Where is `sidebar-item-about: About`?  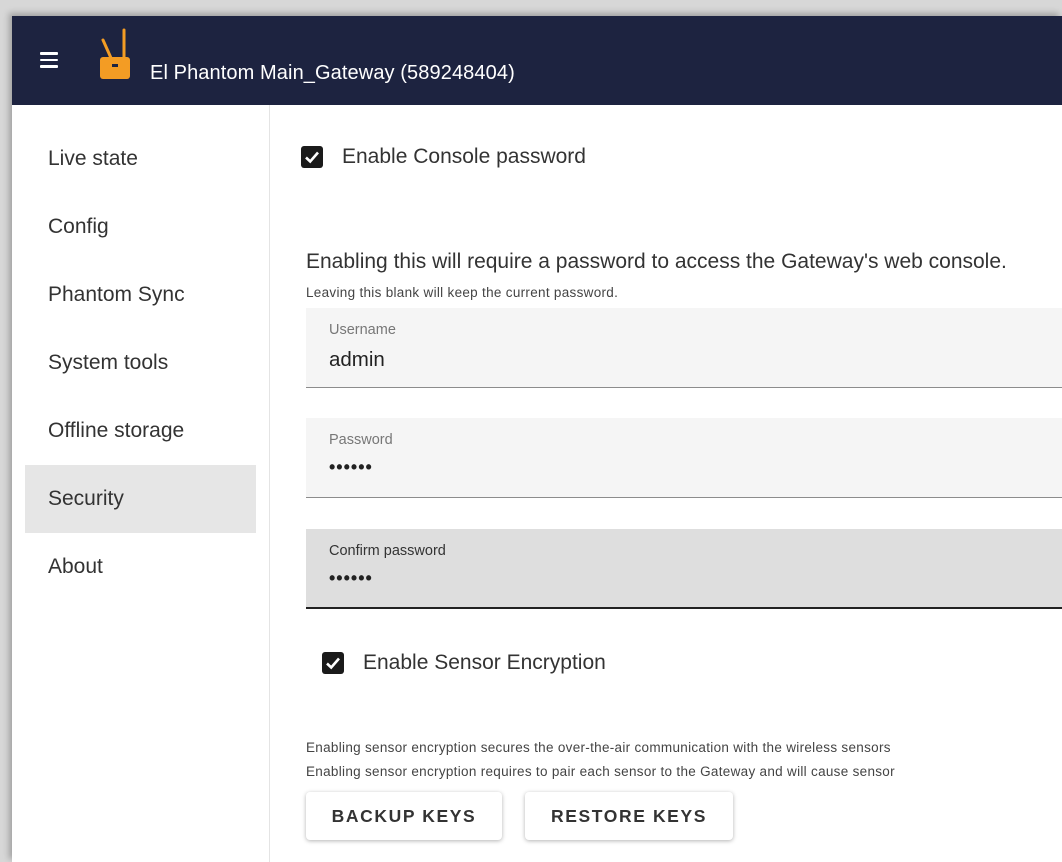 sidebar-item-about: About is located at coordinates (140, 567).